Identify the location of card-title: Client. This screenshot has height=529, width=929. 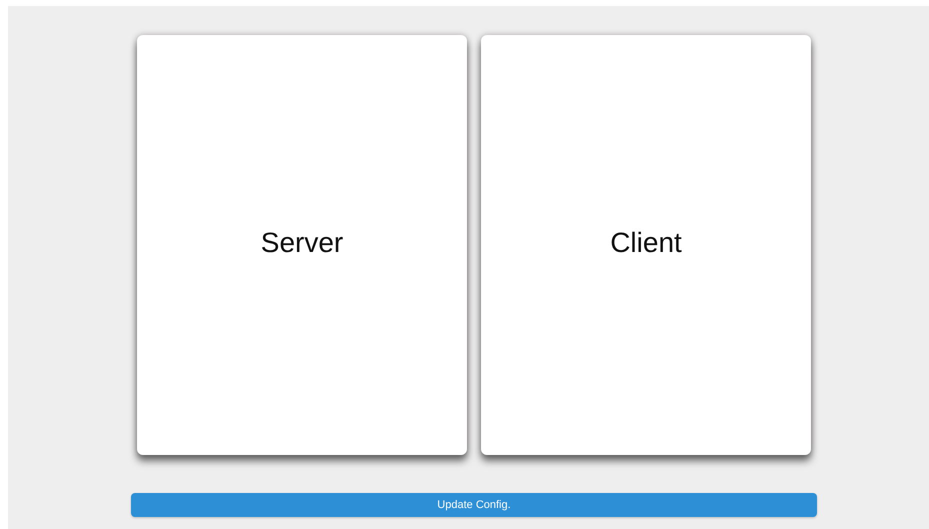
(646, 243).